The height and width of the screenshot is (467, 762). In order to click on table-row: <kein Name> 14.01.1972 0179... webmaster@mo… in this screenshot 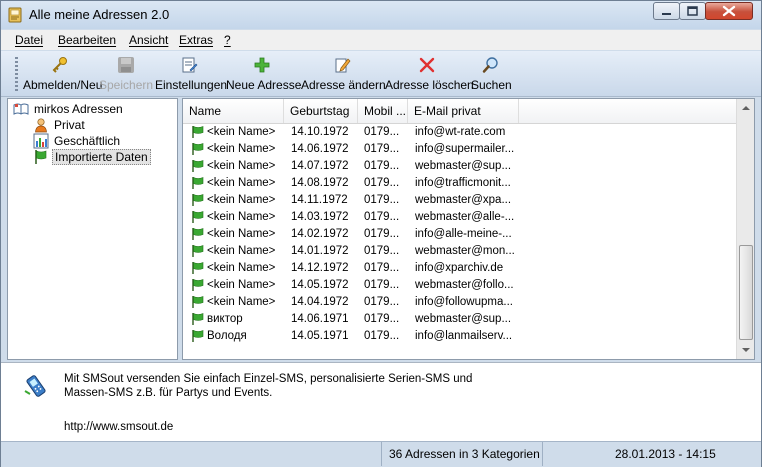, I will do `click(459, 252)`.